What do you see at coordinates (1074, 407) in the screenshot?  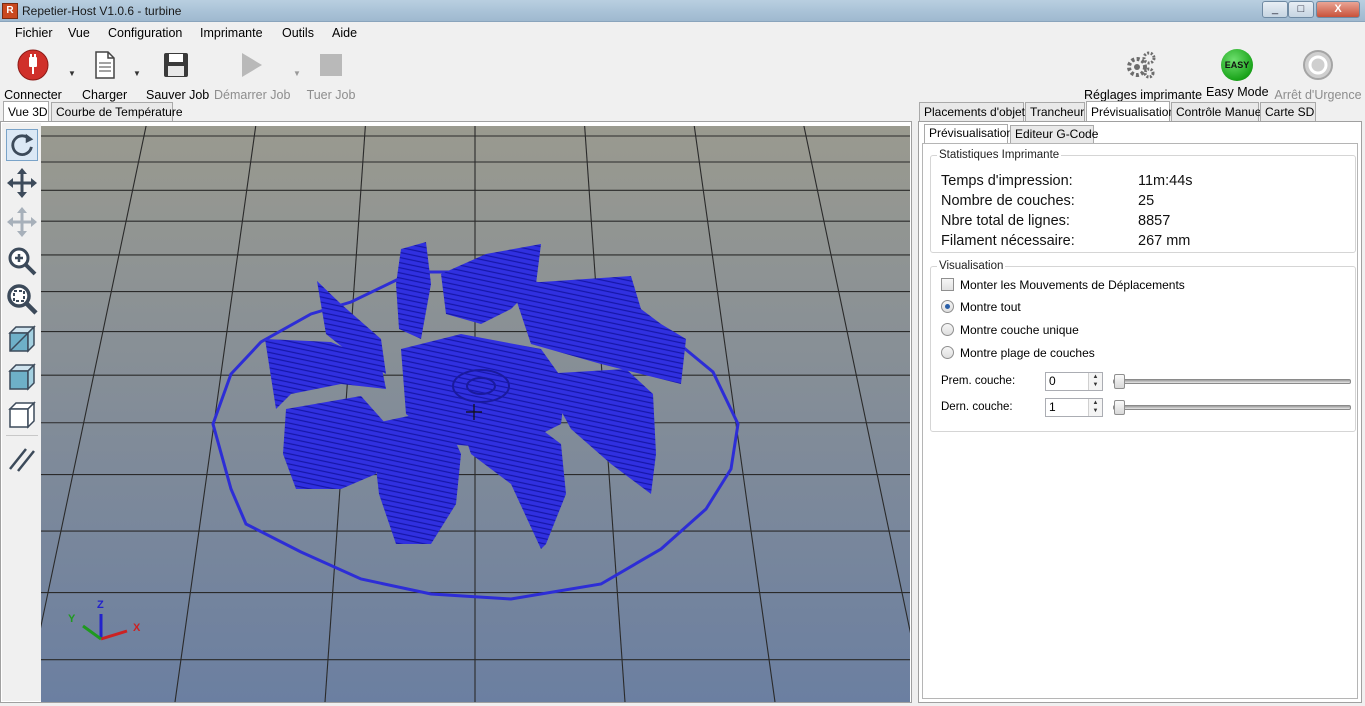 I see `last-layer-stepper: 1 ▲ ▼` at bounding box center [1074, 407].